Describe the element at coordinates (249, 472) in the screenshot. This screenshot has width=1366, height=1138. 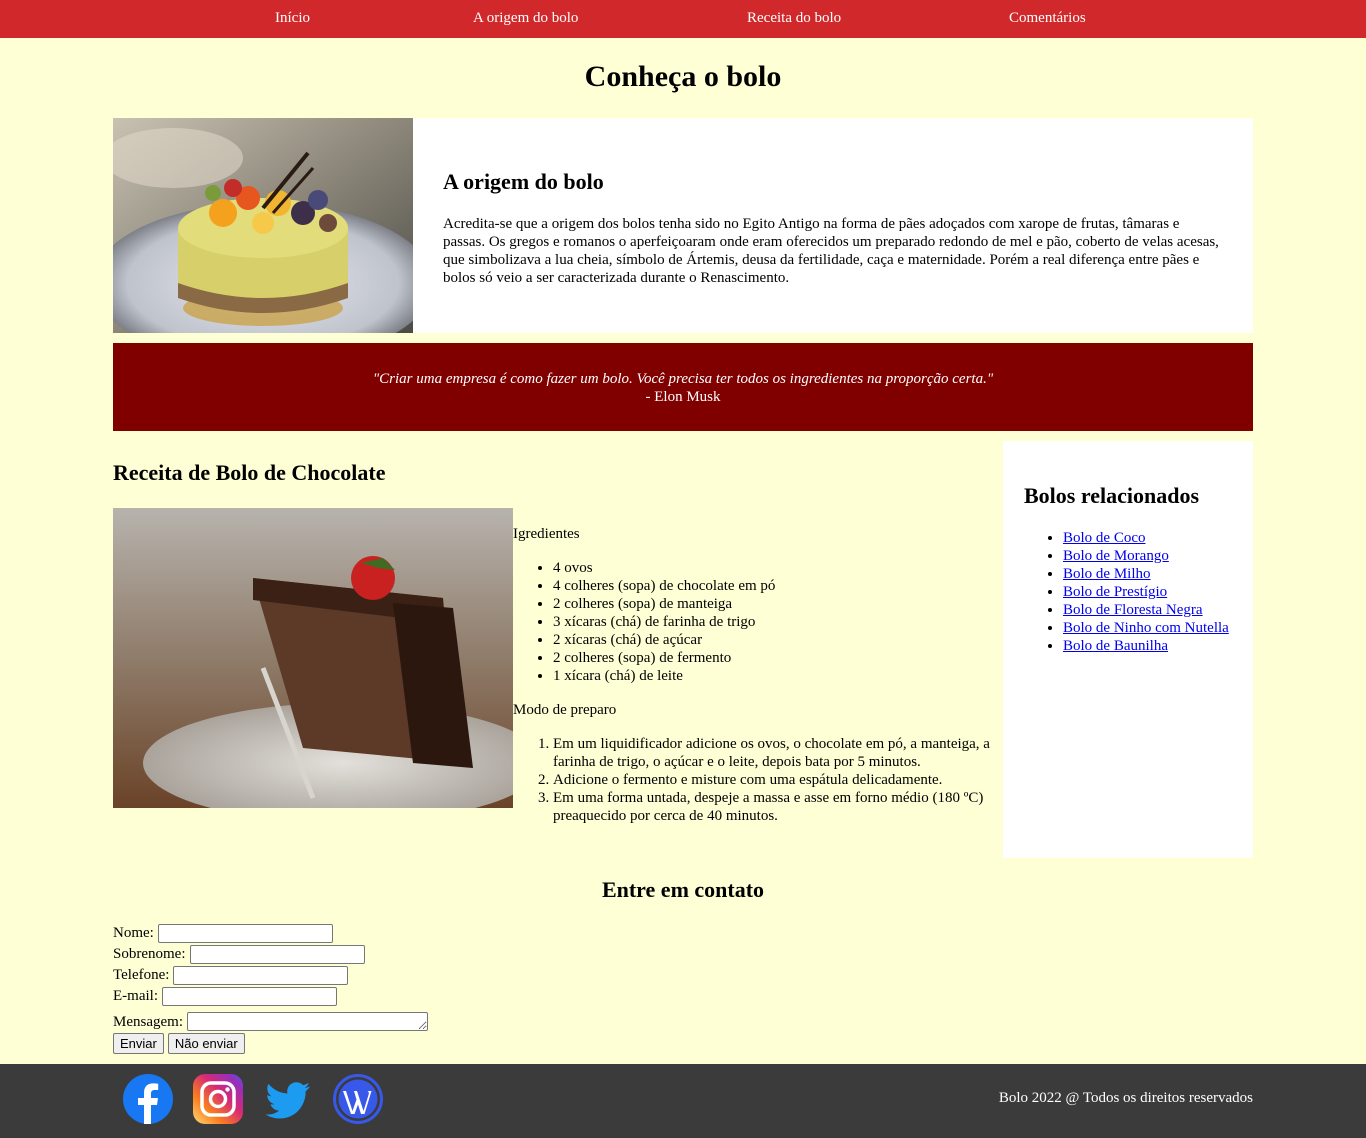
I see `recipe-title: Receita de Bolo de Chocolate` at that location.